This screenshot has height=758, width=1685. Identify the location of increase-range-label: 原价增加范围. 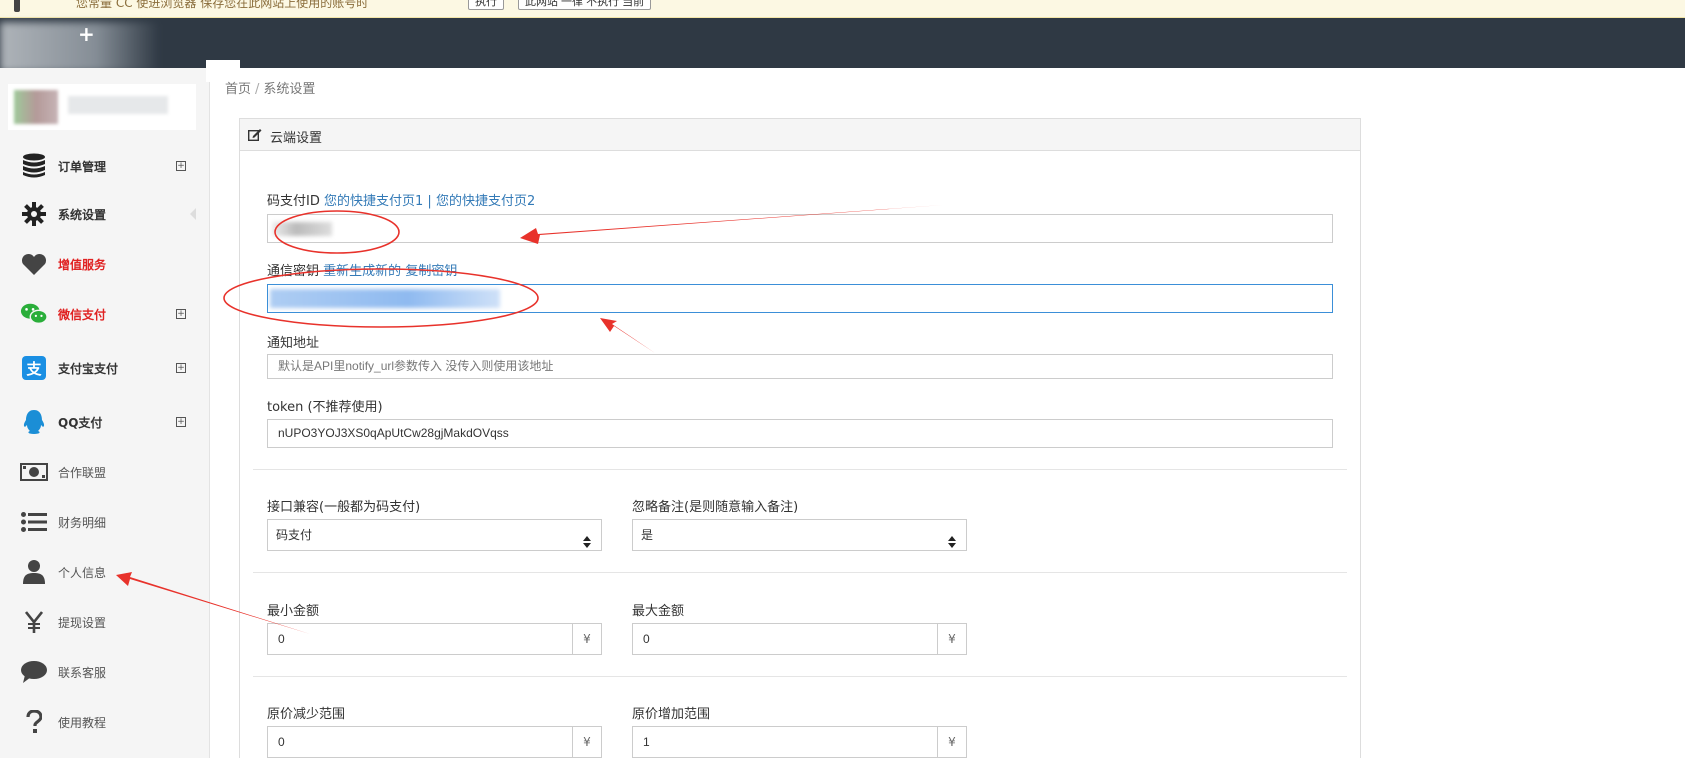
(671, 714).